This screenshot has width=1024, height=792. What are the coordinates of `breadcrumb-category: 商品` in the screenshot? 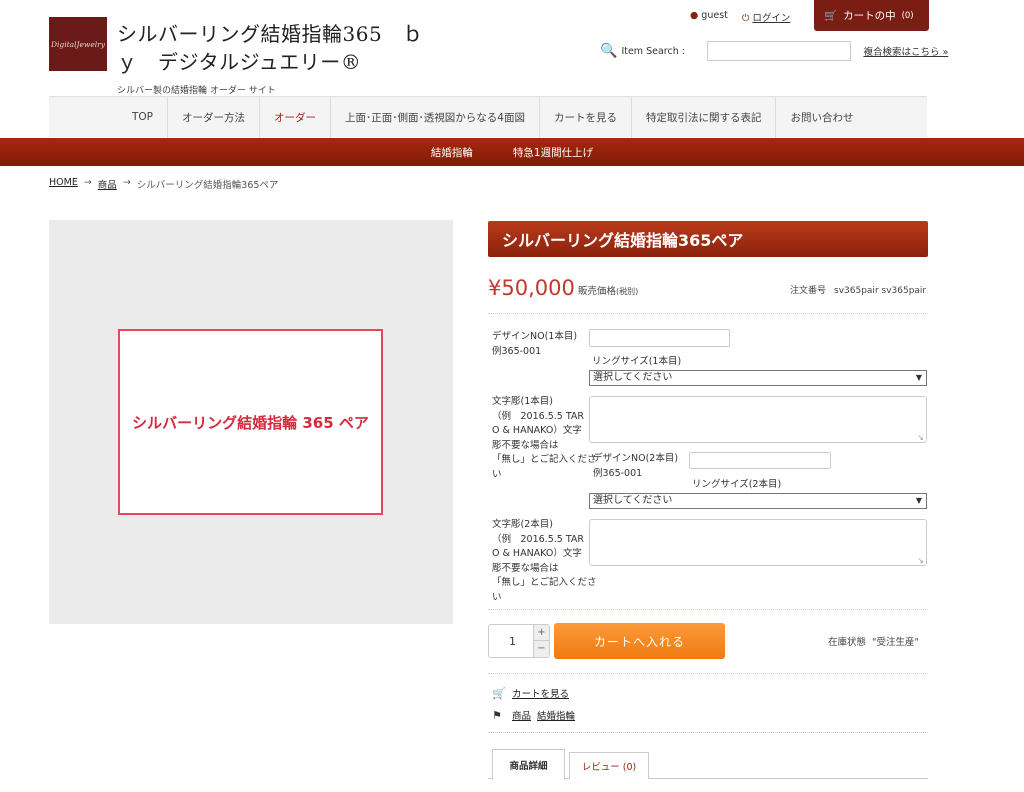 It's located at (107, 184).